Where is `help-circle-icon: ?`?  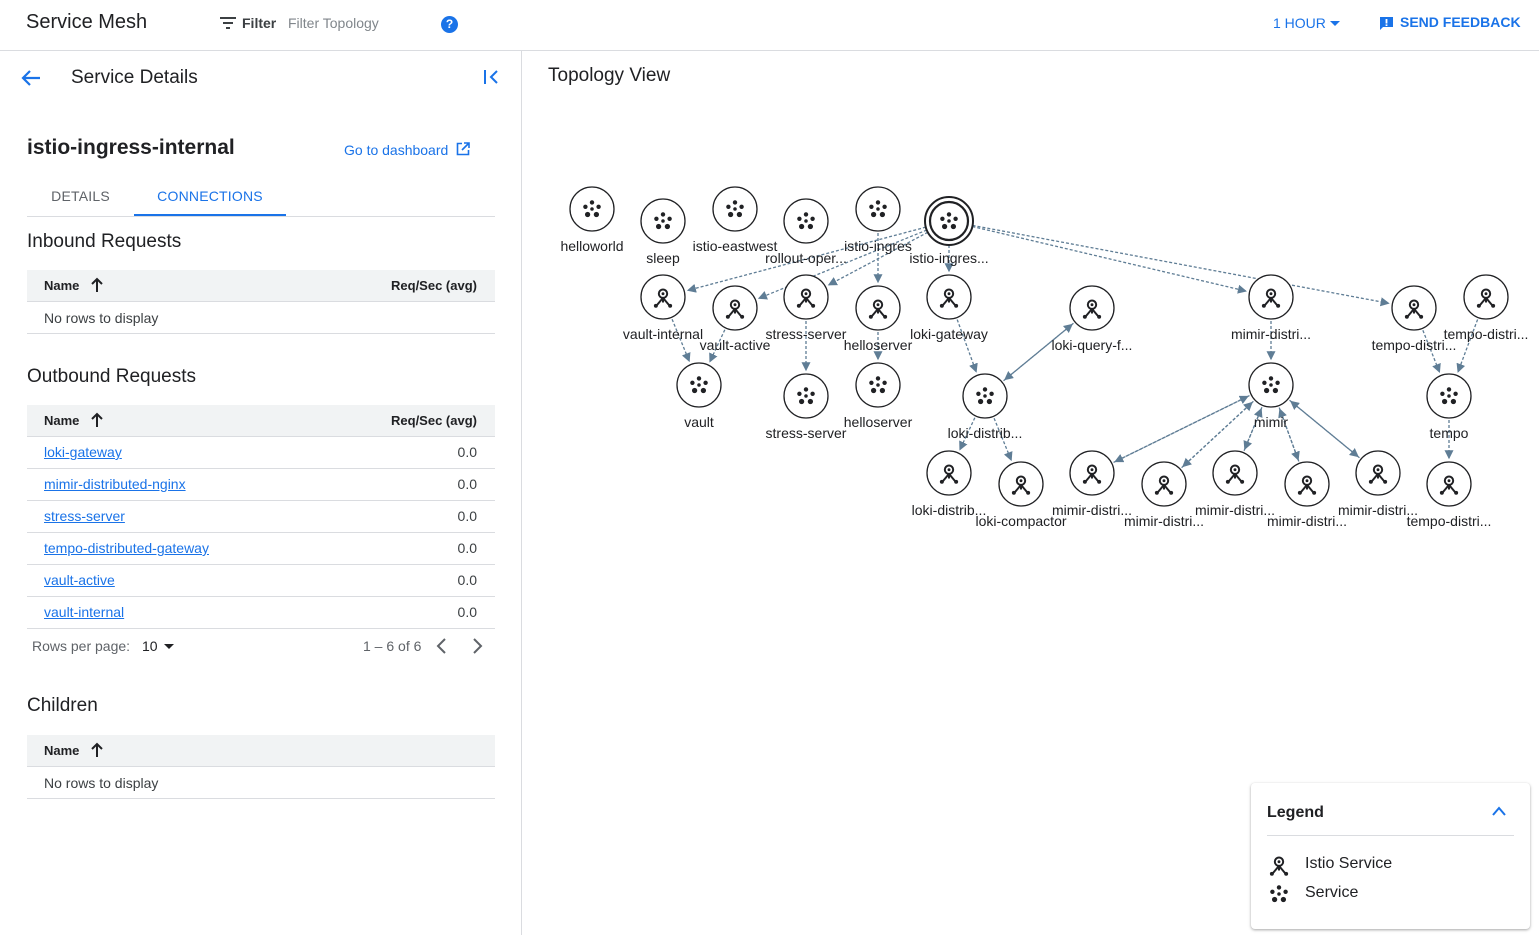
help-circle-icon: ? is located at coordinates (449, 24).